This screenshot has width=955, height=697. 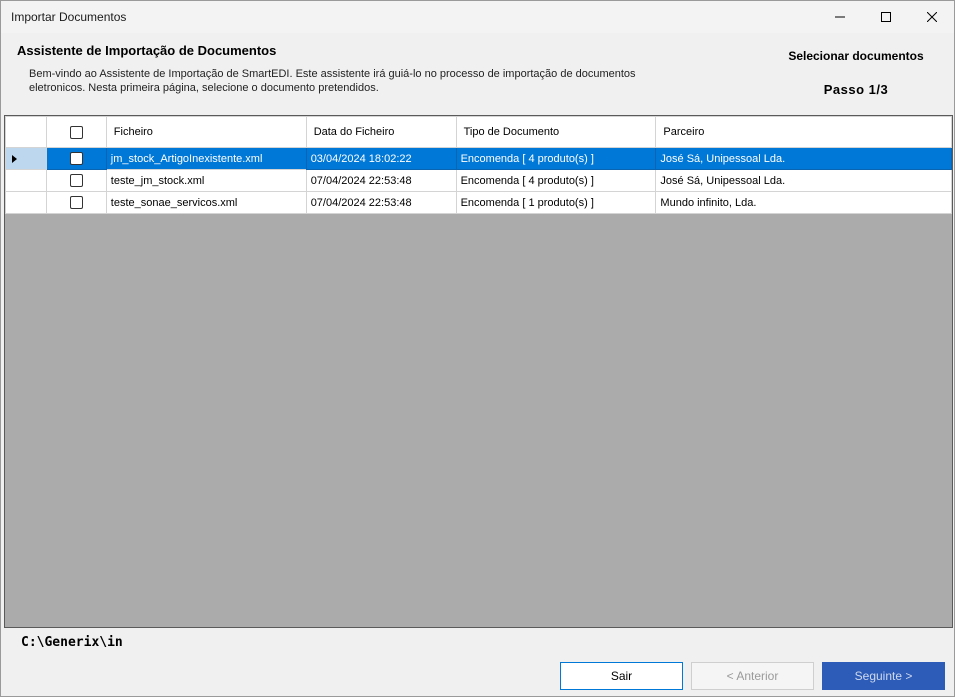 What do you see at coordinates (477, 17) in the screenshot?
I see `title-bar: Importar Documentos` at bounding box center [477, 17].